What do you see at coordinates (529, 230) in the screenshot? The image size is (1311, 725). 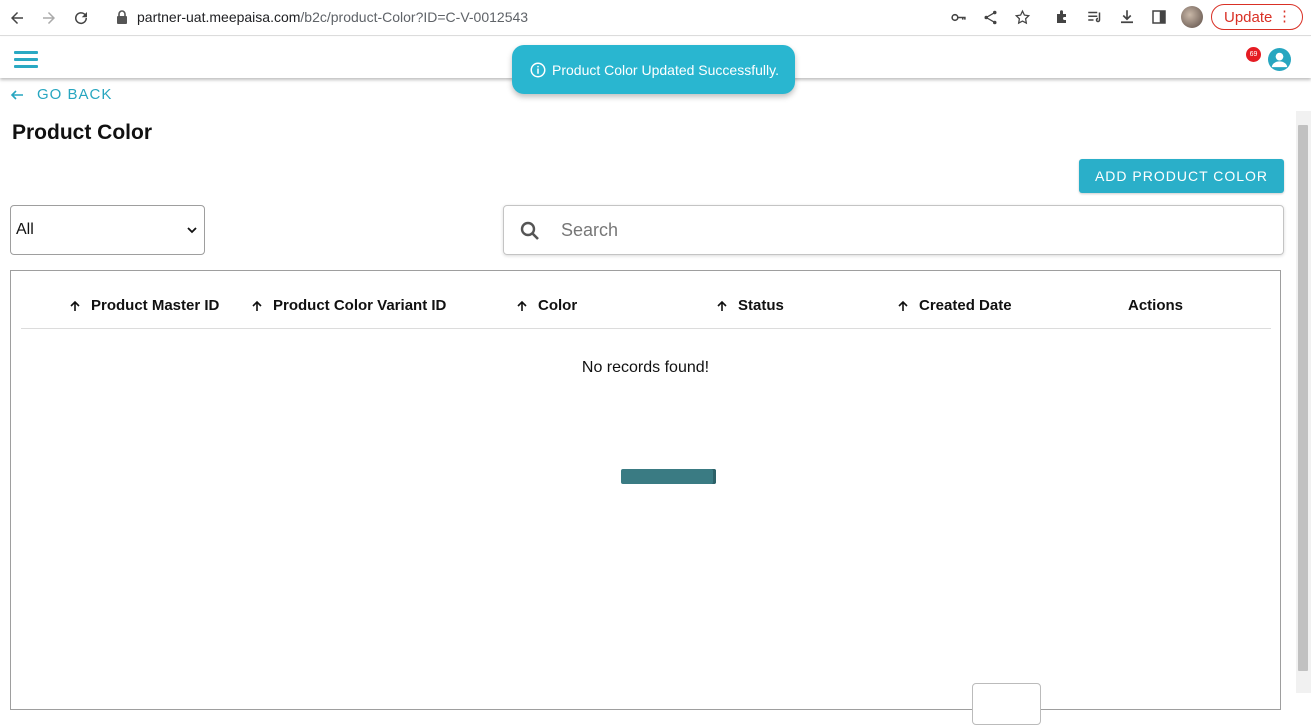 I see `search-icon` at bounding box center [529, 230].